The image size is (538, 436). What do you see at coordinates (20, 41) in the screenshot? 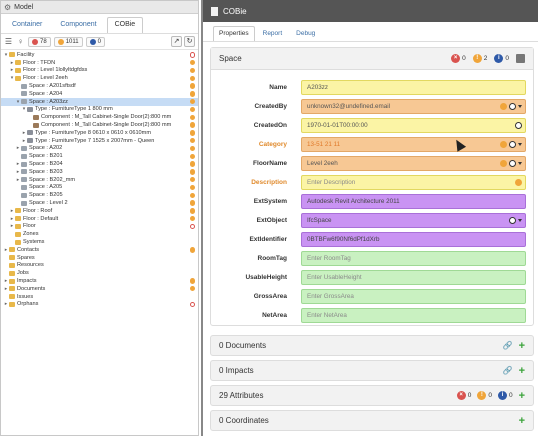
I see `bulb-icon: ♀` at bounding box center [20, 41].